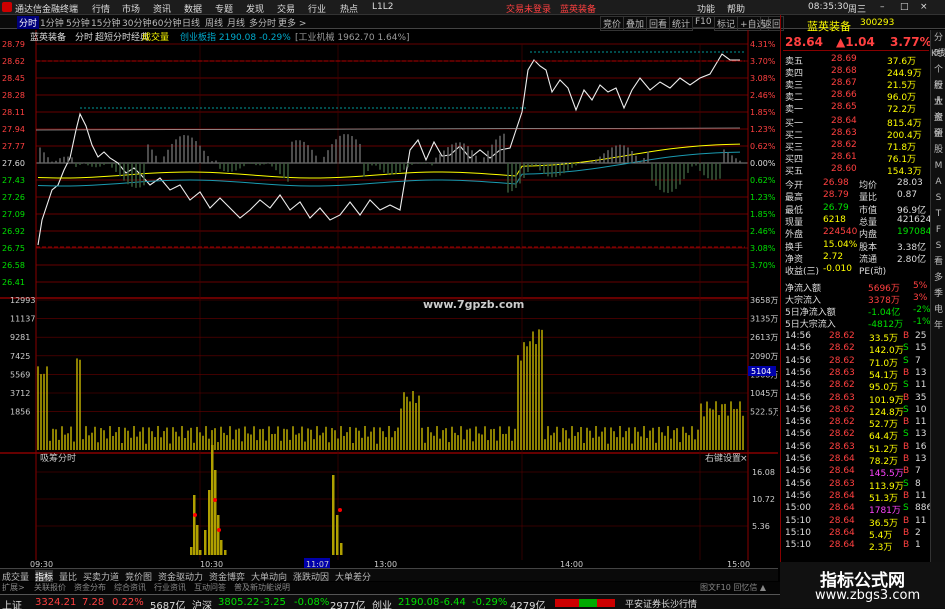 The width and height of the screenshot is (945, 609). I want to click on f10-button: F10, so click(703, 22).